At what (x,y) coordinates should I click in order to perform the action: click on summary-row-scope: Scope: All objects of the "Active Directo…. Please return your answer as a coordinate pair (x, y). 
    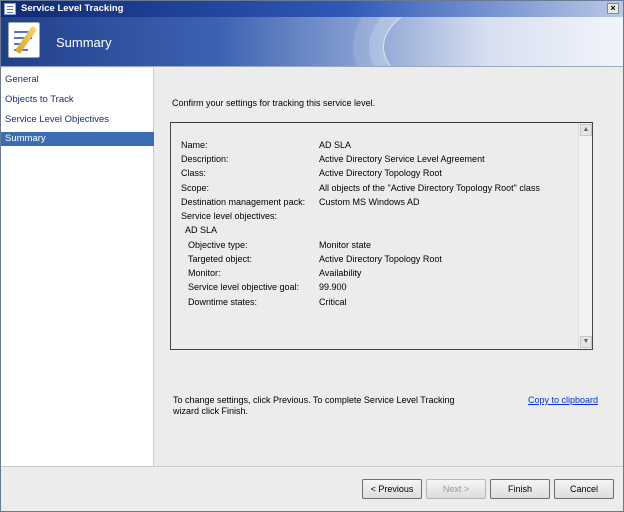
    Looking at the image, I should click on (360, 188).